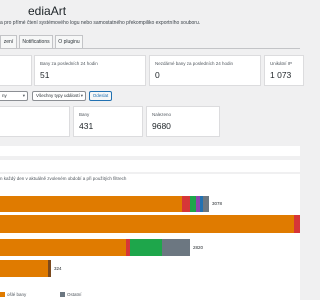  I want to click on legend-label: Ostatní, so click(74, 294).